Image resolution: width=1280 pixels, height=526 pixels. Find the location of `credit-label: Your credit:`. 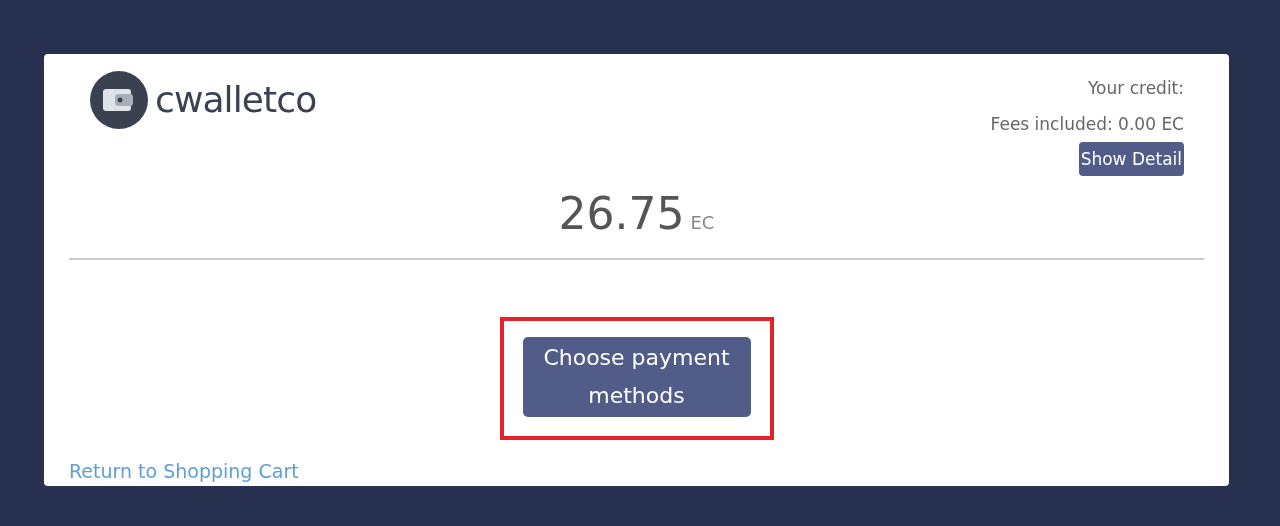

credit-label: Your credit: is located at coordinates (1135, 88).